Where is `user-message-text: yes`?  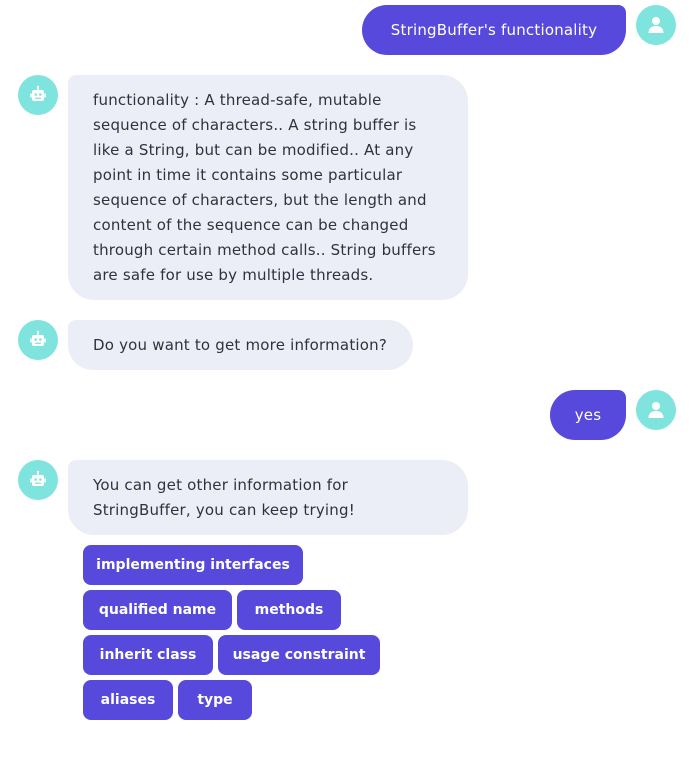 user-message-text: yes is located at coordinates (588, 414).